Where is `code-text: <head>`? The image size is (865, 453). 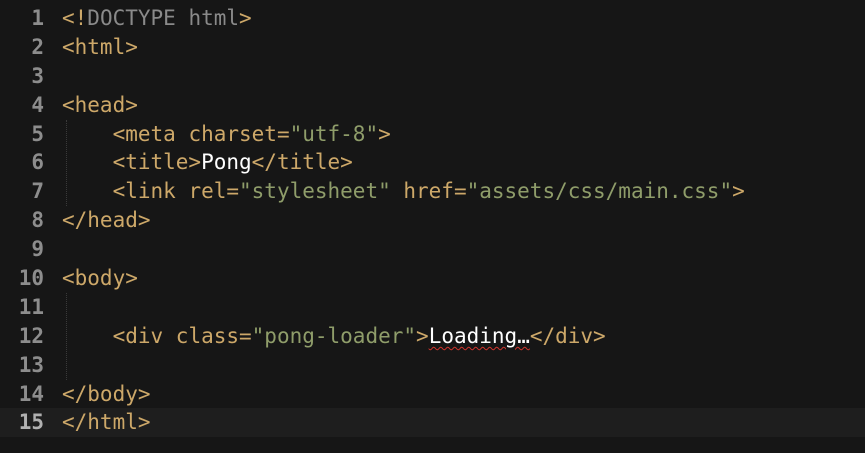
code-text: <head> is located at coordinates (100, 105).